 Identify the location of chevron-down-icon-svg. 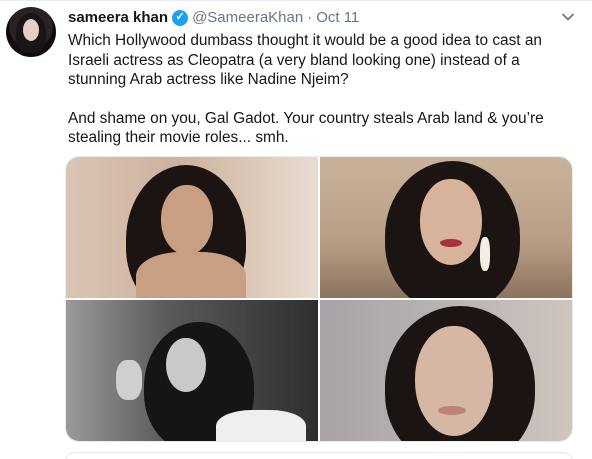
(568, 17).